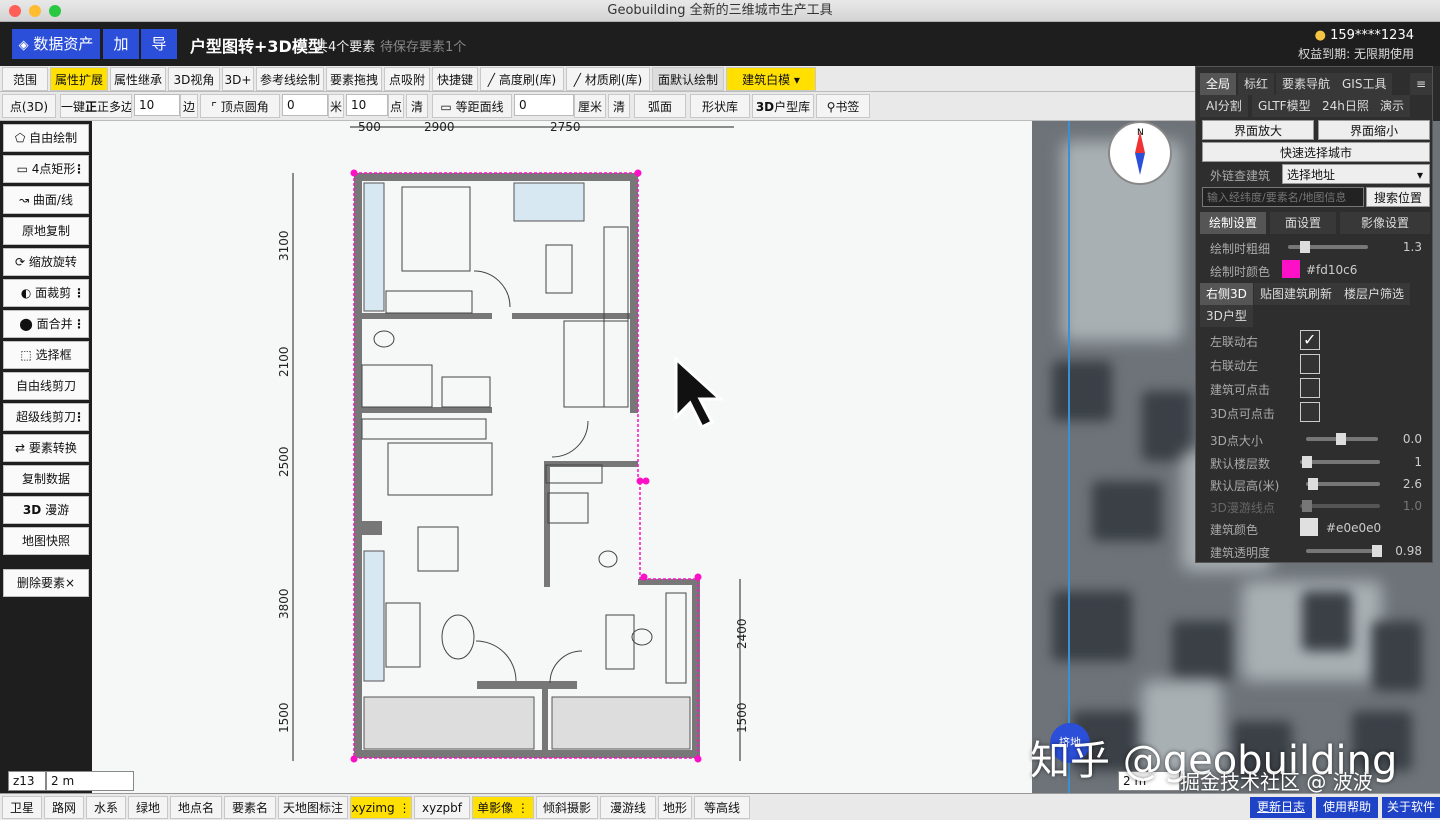 The height and width of the screenshot is (820, 1440). Describe the element at coordinates (608, 79) in the screenshot. I see `toolbar-btn-10: ╱ 材质刷(库)` at that location.